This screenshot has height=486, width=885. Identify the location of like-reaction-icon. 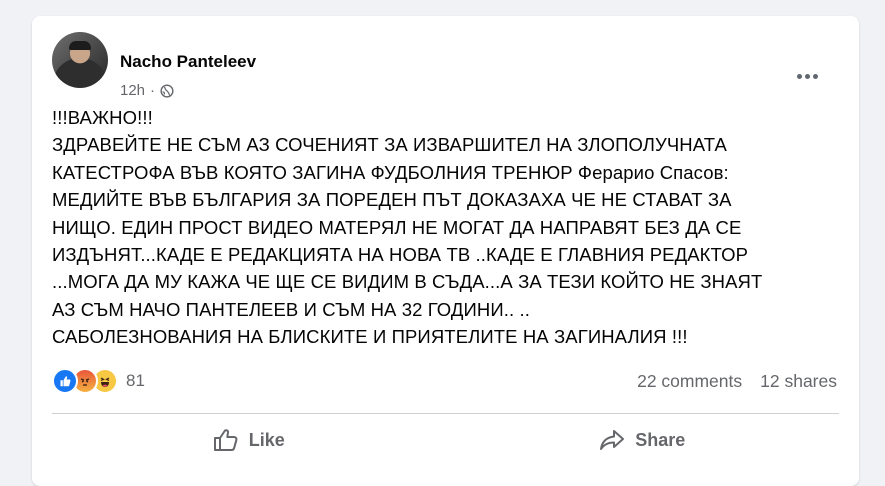
(65, 381).